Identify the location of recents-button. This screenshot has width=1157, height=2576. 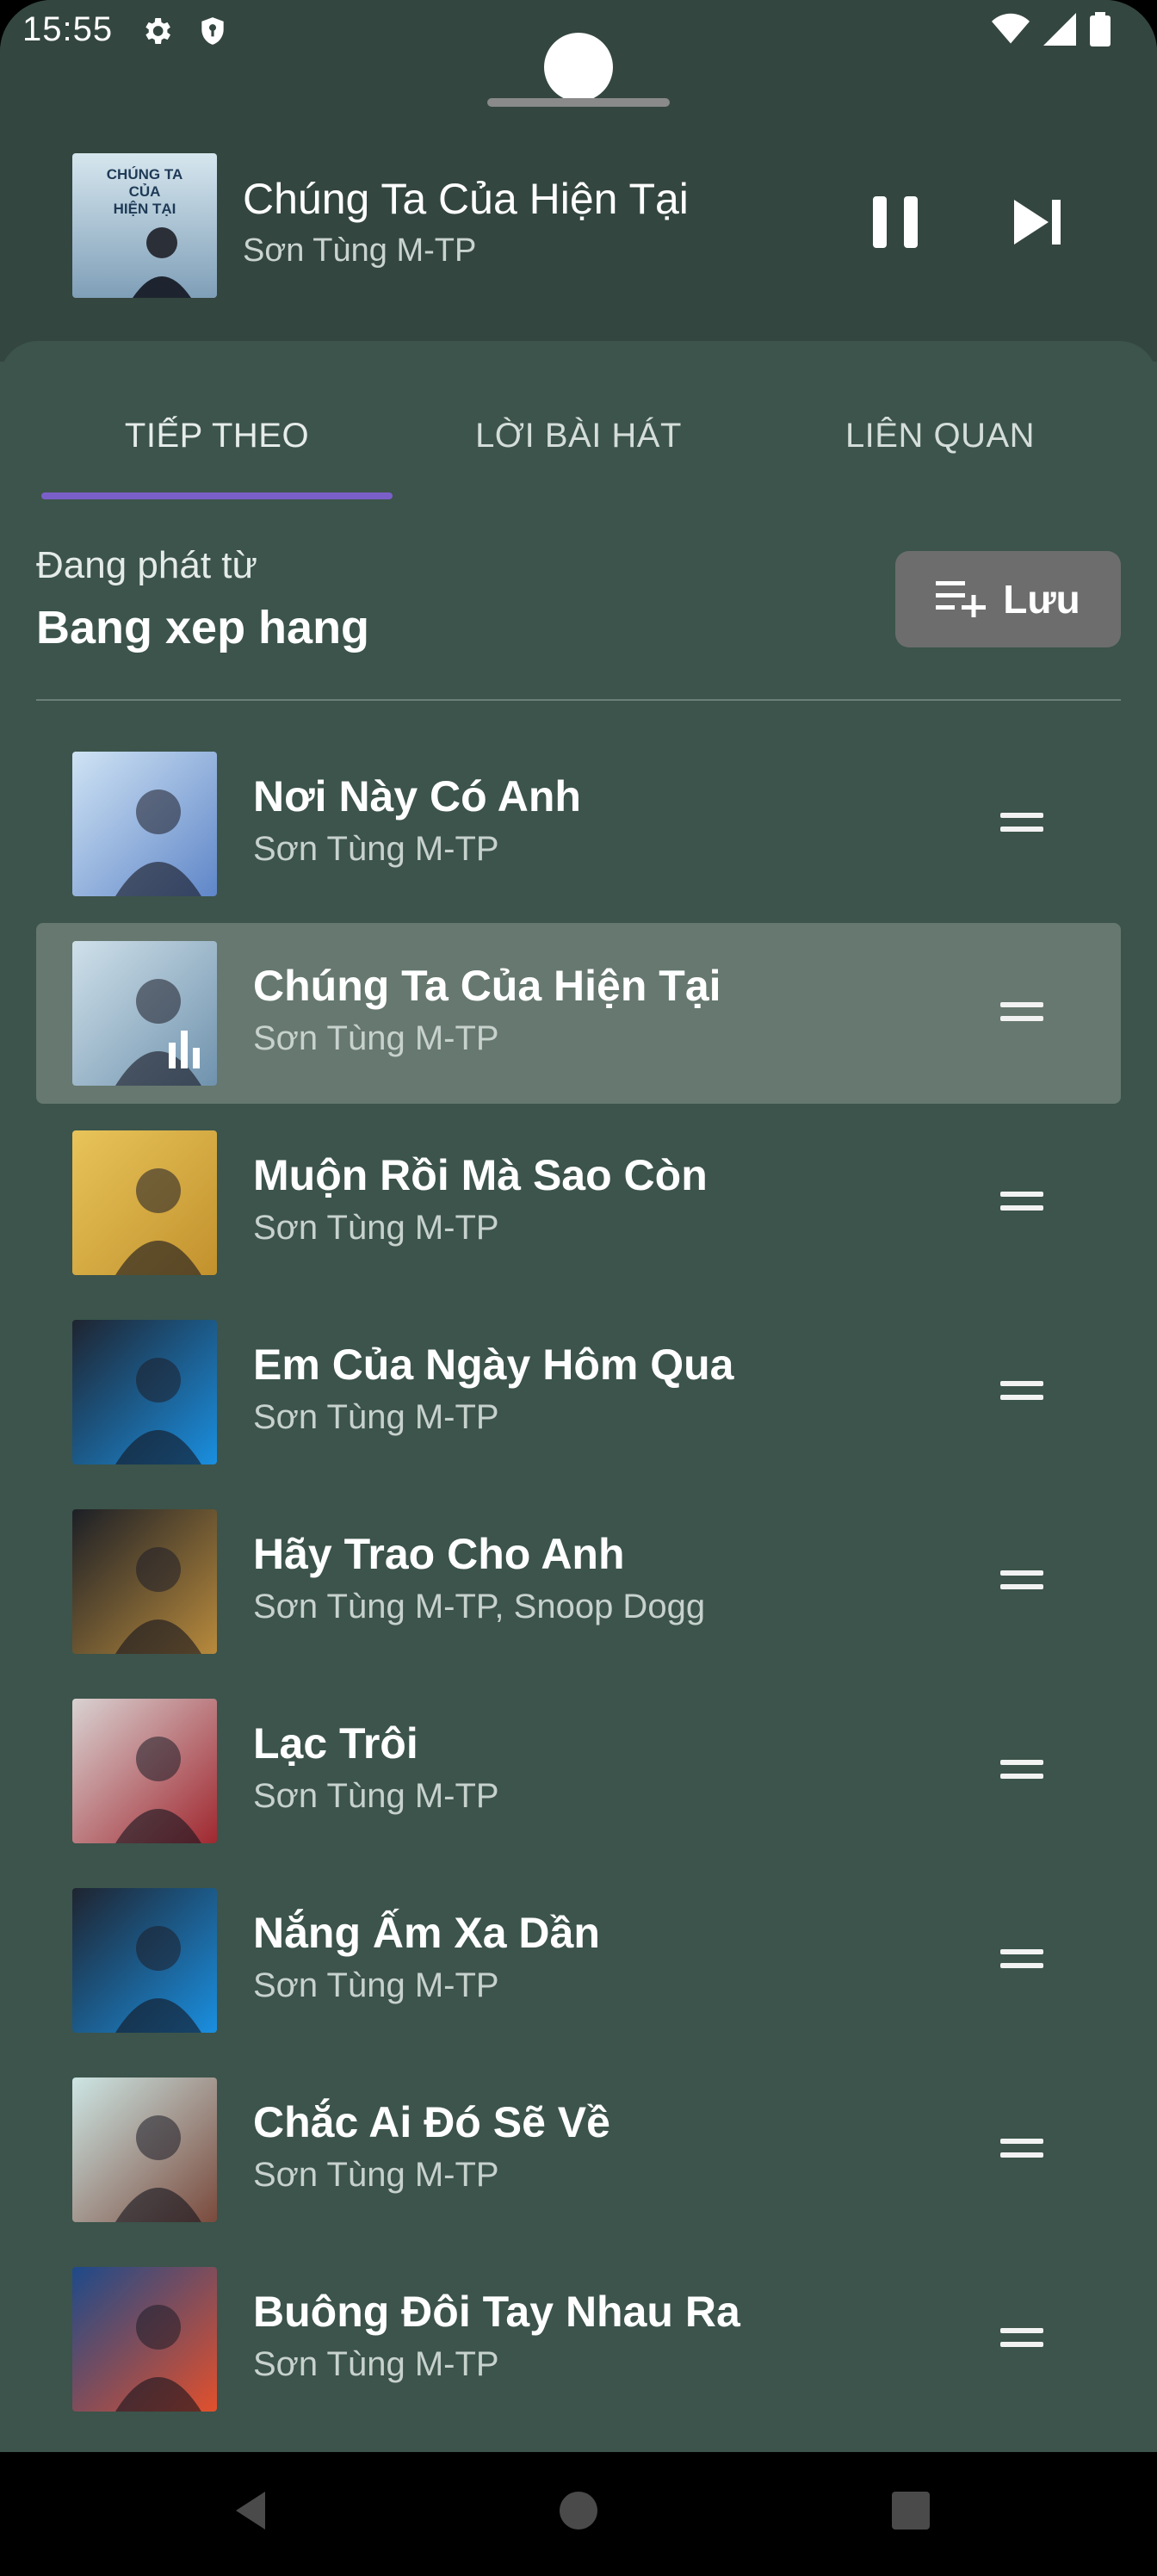
(910, 2512).